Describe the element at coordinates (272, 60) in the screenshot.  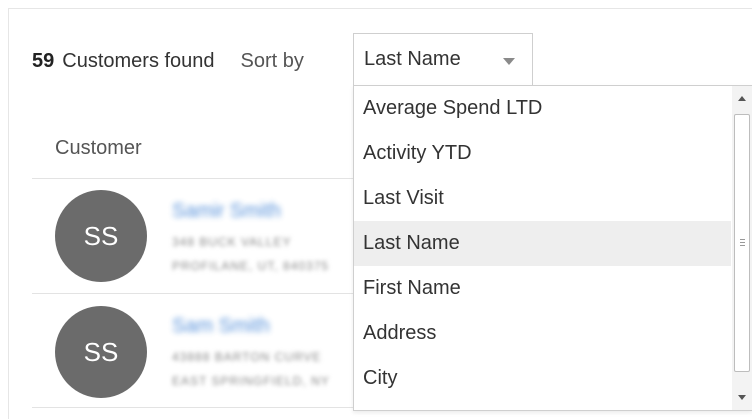
I see `sort-by-label: Sort by` at that location.